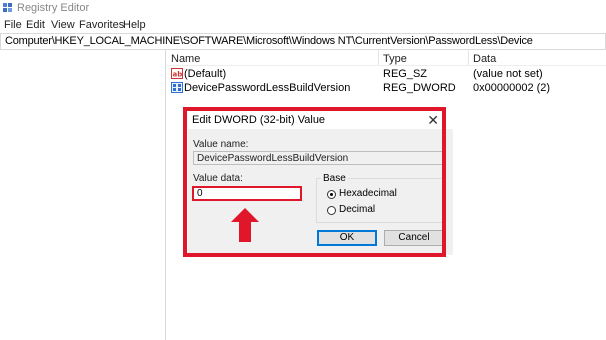 This screenshot has width=606, height=340. Describe the element at coordinates (185, 59) in the screenshot. I see `column-header-name: Name` at that location.